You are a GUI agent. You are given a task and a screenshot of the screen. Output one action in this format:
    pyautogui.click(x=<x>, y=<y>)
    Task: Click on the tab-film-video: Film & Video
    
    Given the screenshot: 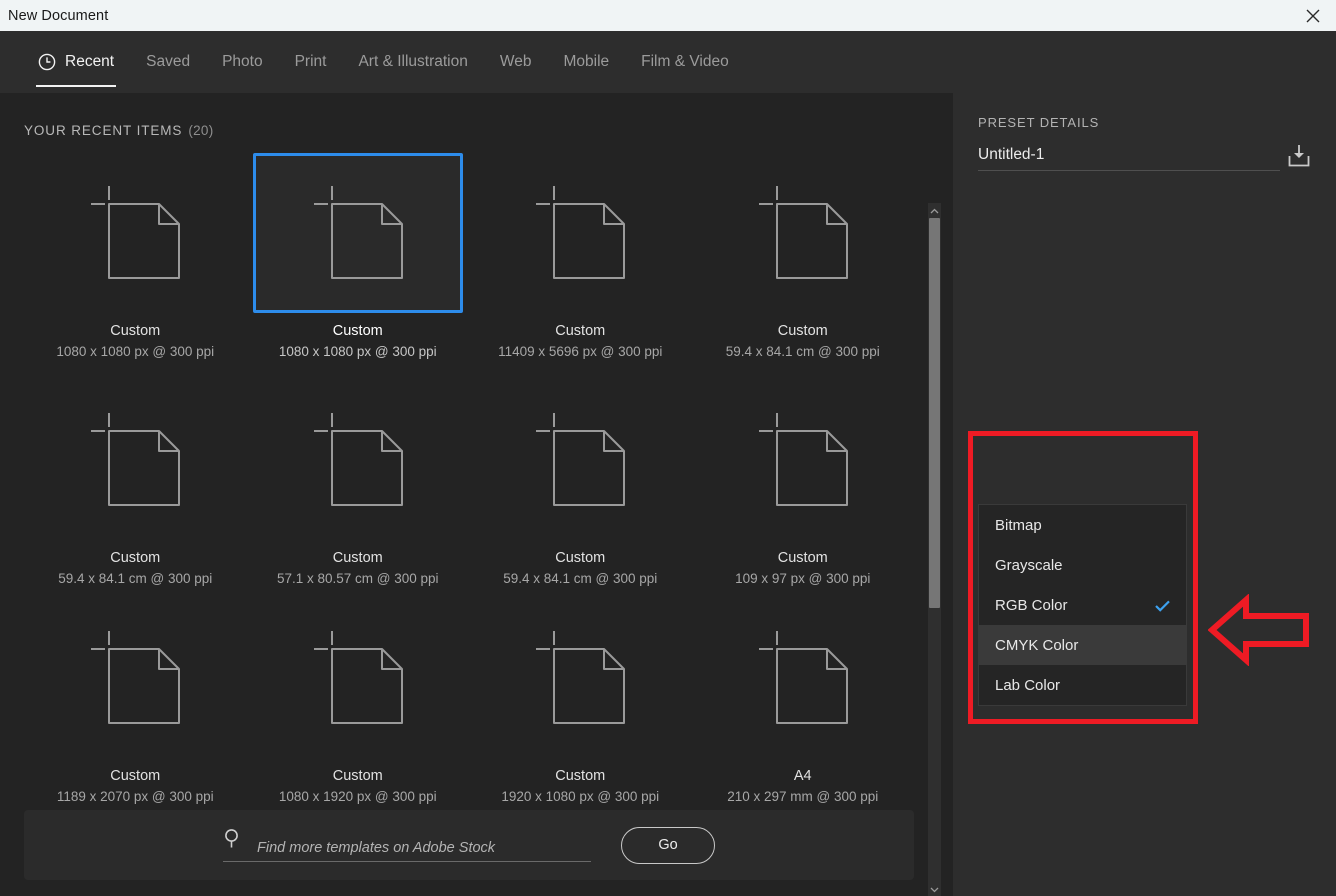 What is the action you would take?
    pyautogui.click(x=685, y=62)
    